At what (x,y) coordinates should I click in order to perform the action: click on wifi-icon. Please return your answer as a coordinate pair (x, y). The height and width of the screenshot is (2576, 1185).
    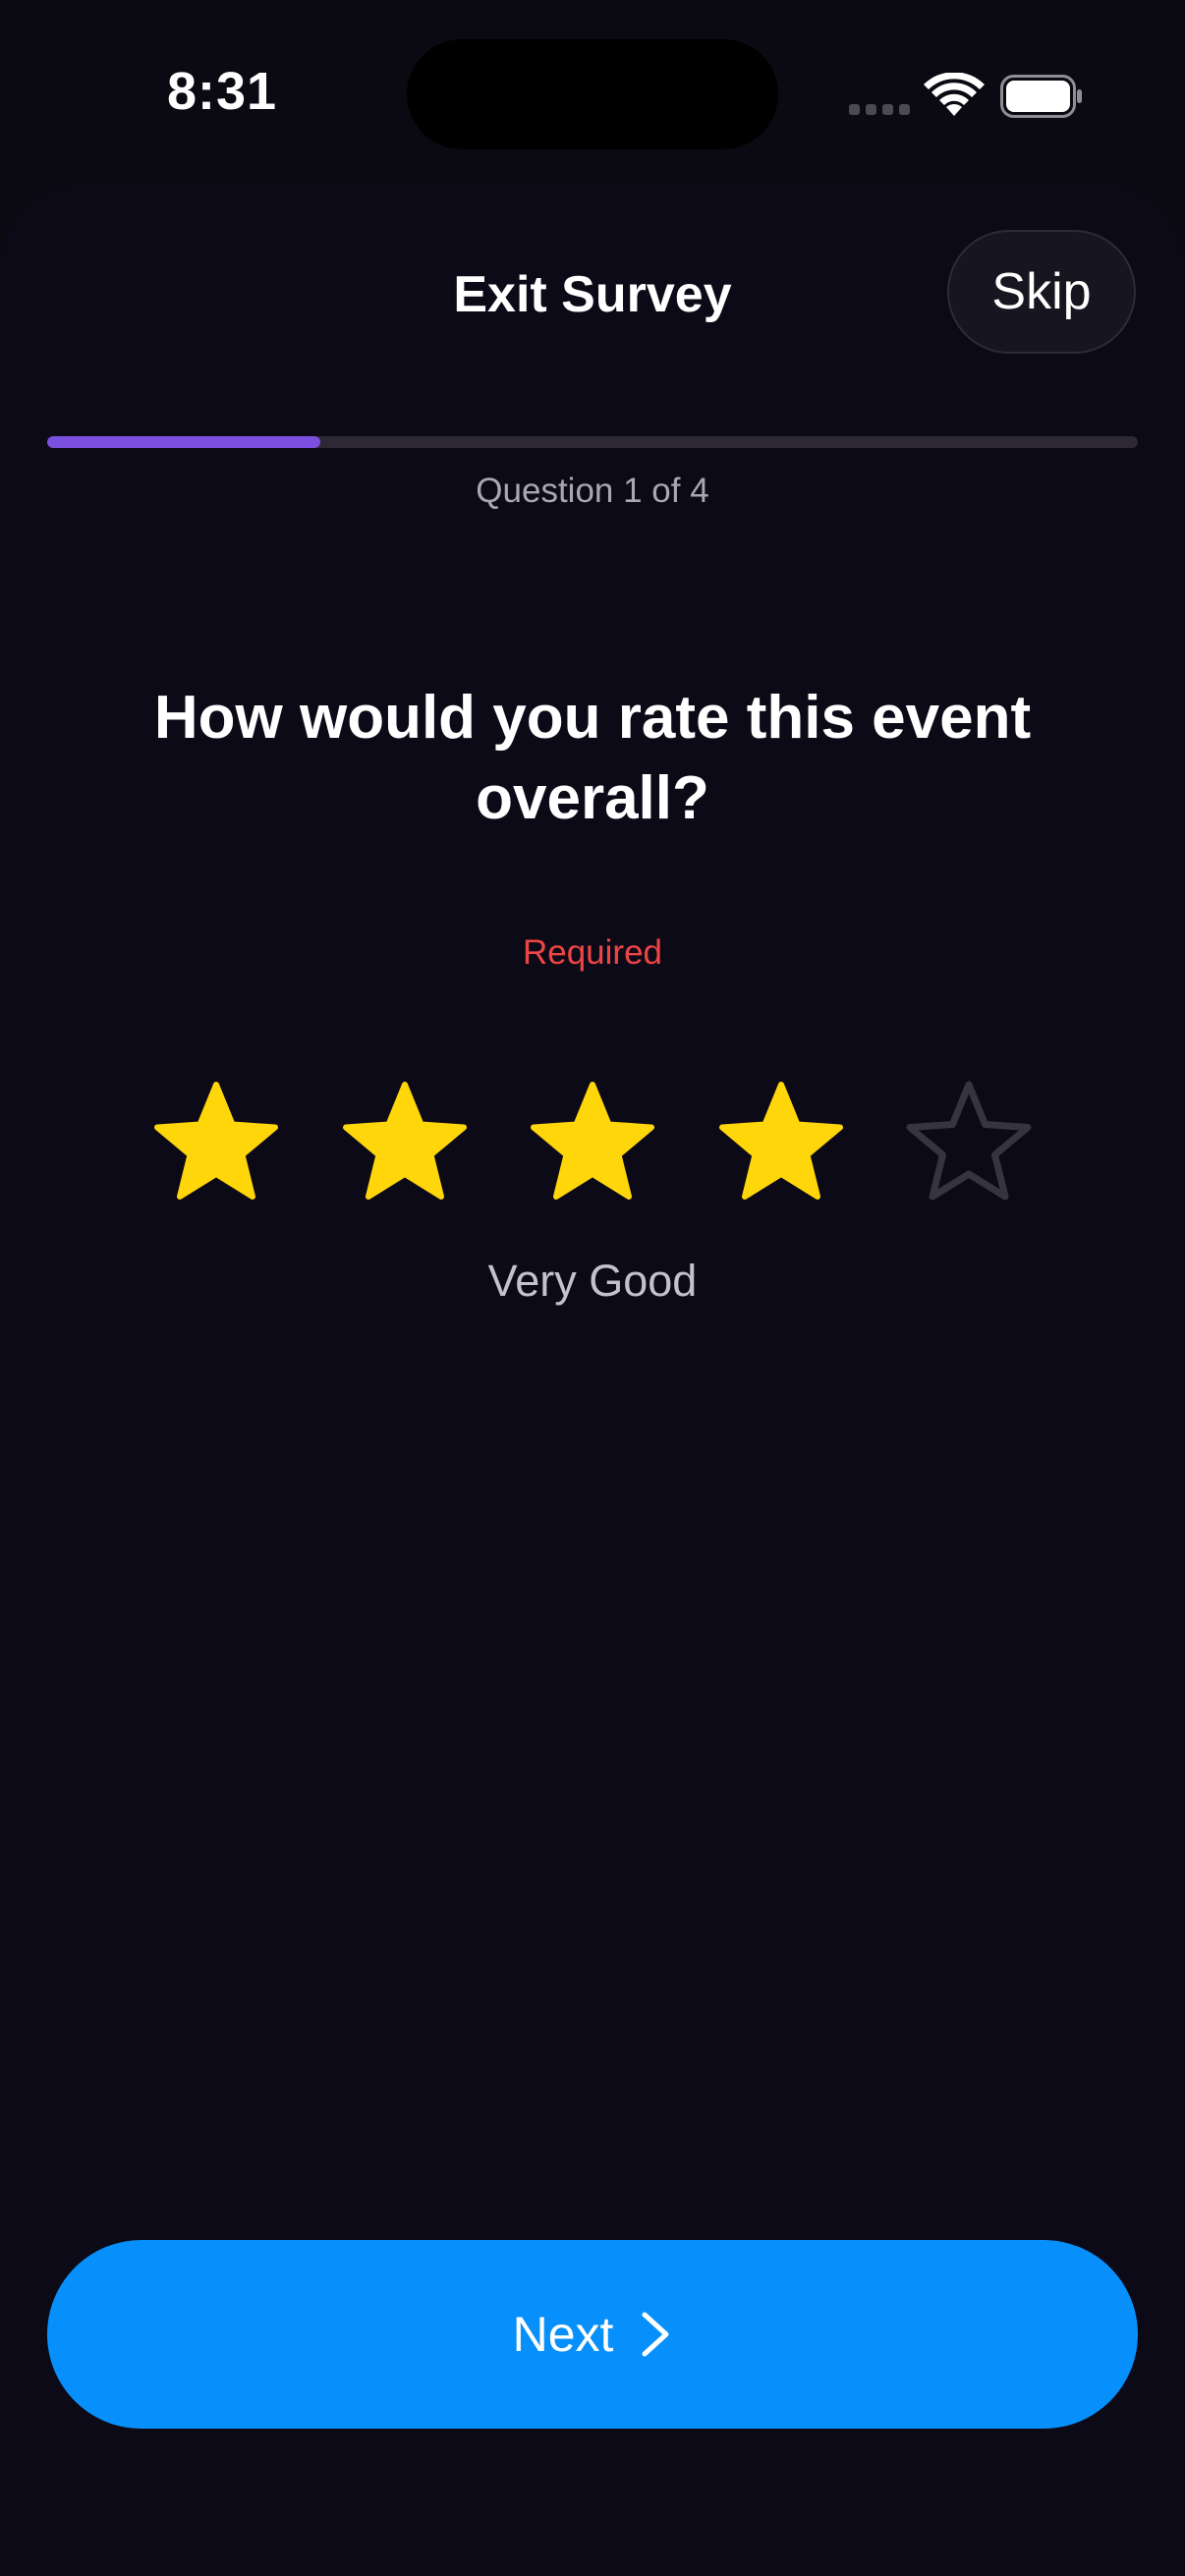
    Looking at the image, I should click on (955, 94).